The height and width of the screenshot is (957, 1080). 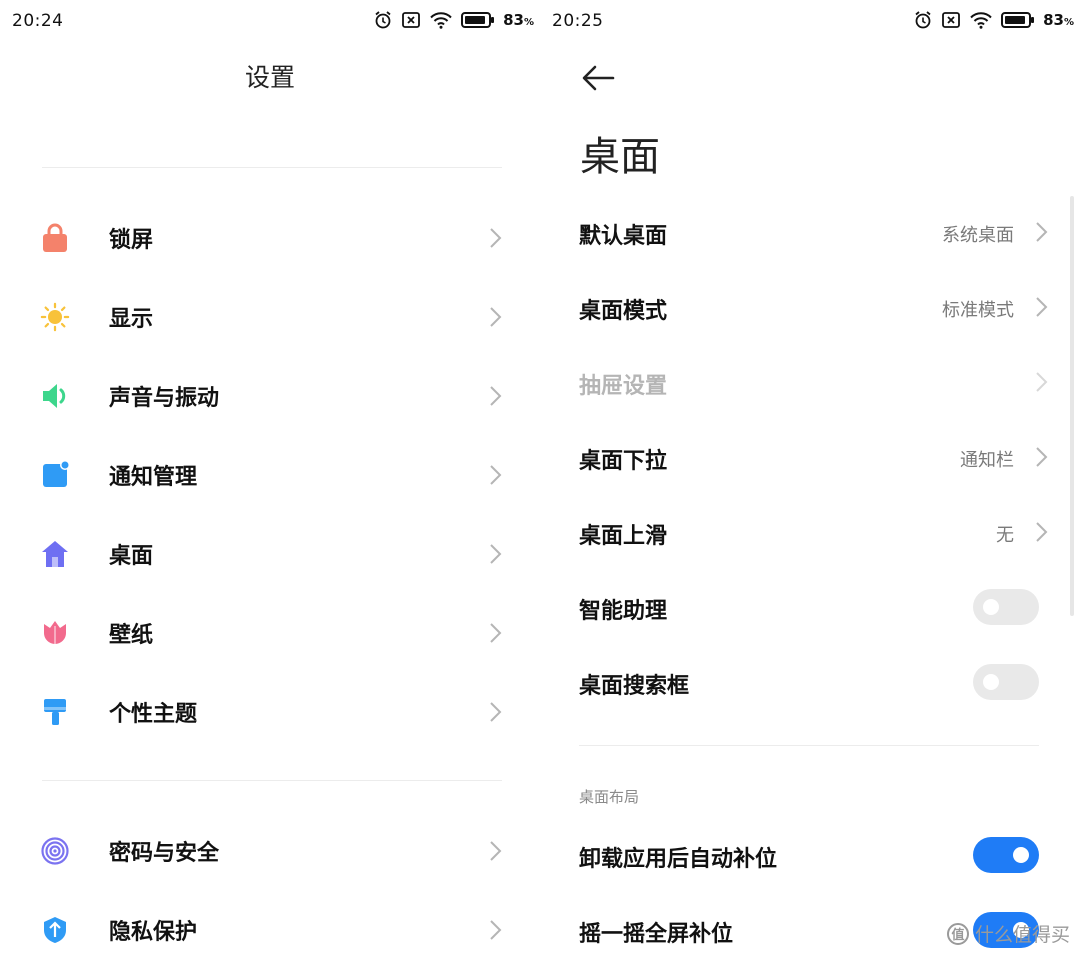 What do you see at coordinates (978, 310) in the screenshot?
I see `row-value: 标准模式` at bounding box center [978, 310].